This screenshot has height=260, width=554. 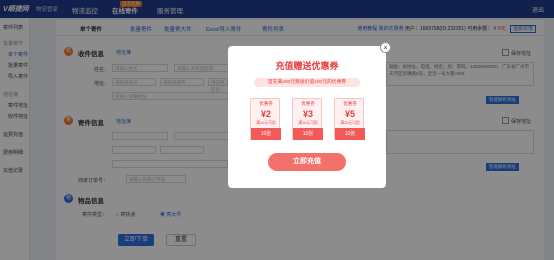 What do you see at coordinates (385, 47) in the screenshot?
I see `close-icon: ×` at bounding box center [385, 47].